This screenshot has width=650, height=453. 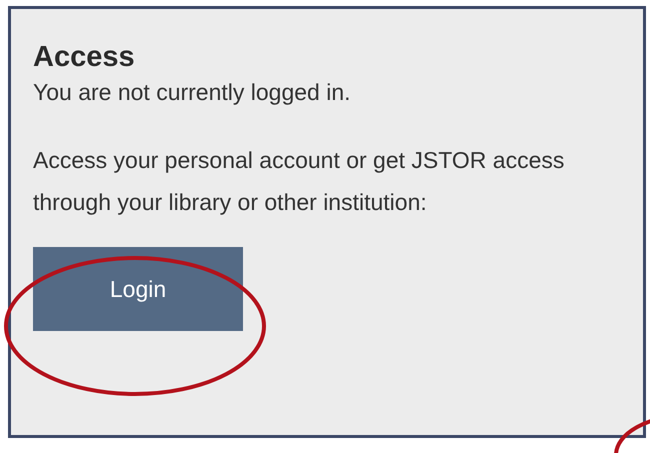 What do you see at coordinates (192, 92) in the screenshot?
I see `login-status-text: You are not currently logged in.` at bounding box center [192, 92].